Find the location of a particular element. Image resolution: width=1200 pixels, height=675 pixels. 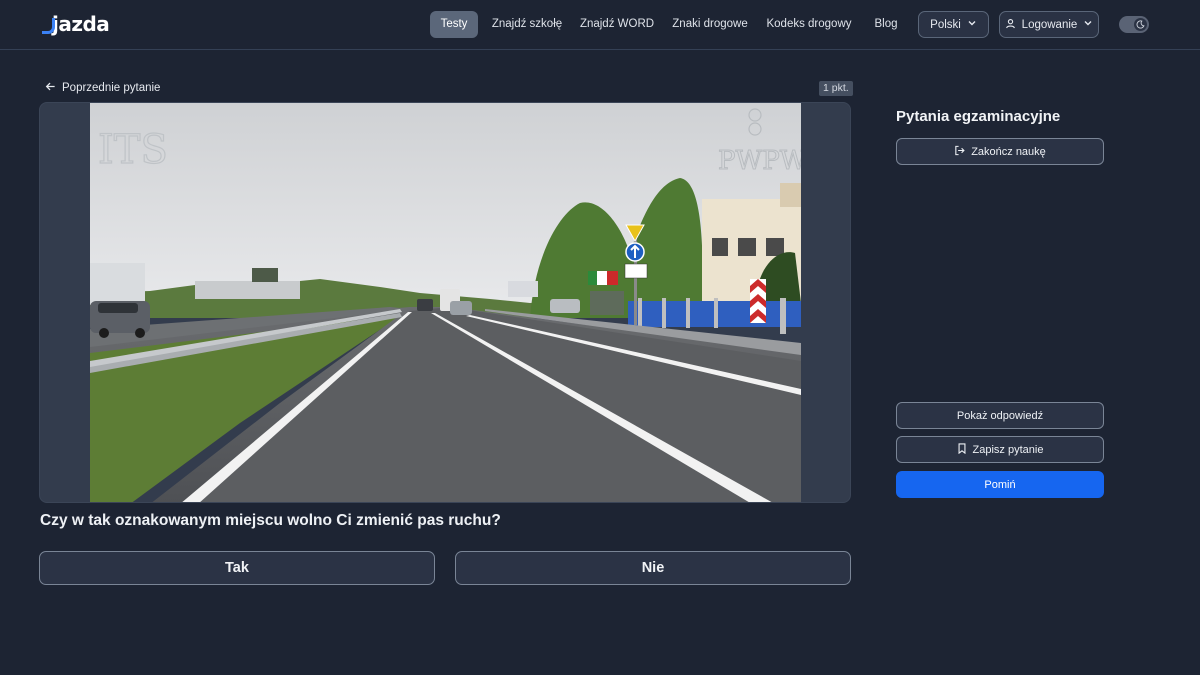

save-question-button: Zapisz pytanie is located at coordinates (1000, 449).